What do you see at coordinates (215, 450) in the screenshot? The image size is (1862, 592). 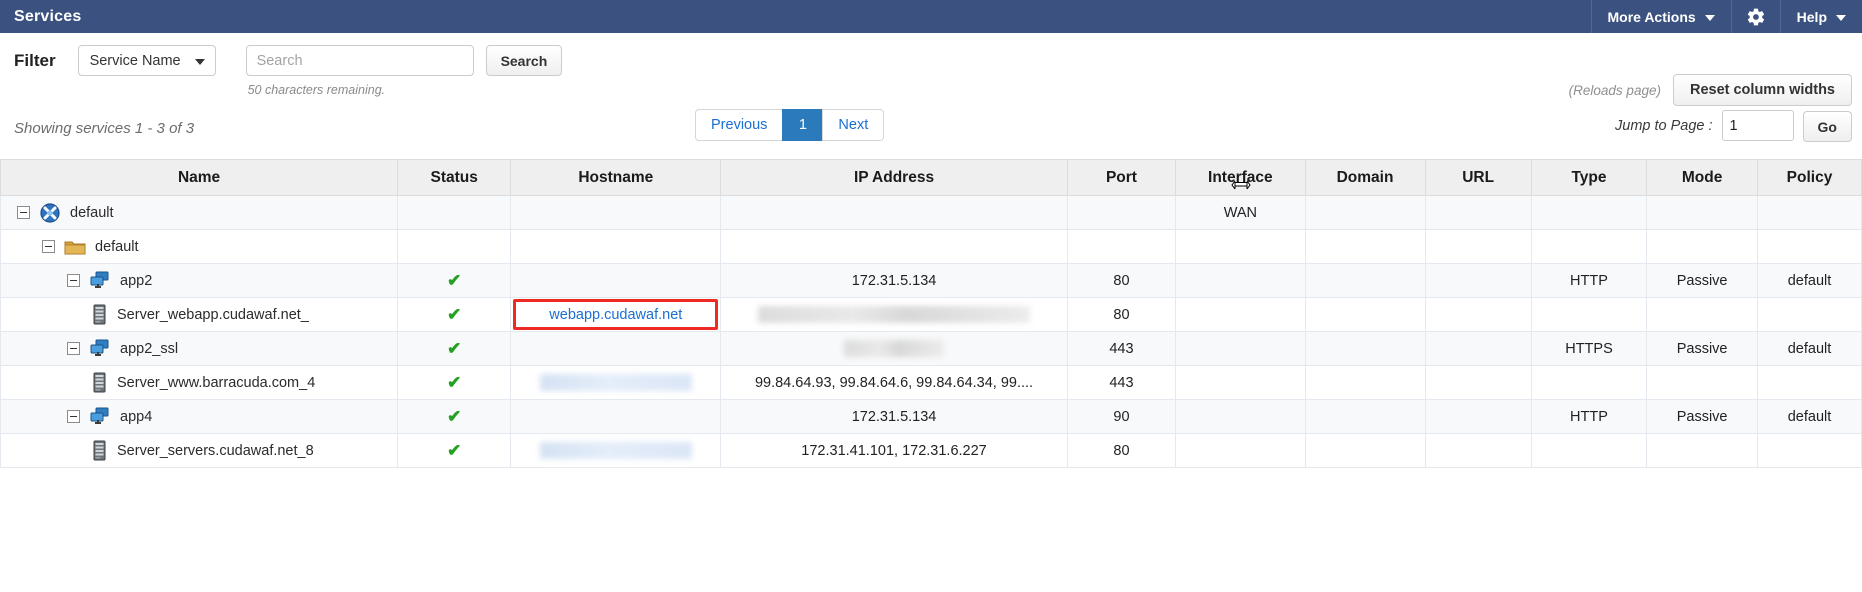 I see `row-name-label: Server_servers.cudawaf.net_8` at bounding box center [215, 450].